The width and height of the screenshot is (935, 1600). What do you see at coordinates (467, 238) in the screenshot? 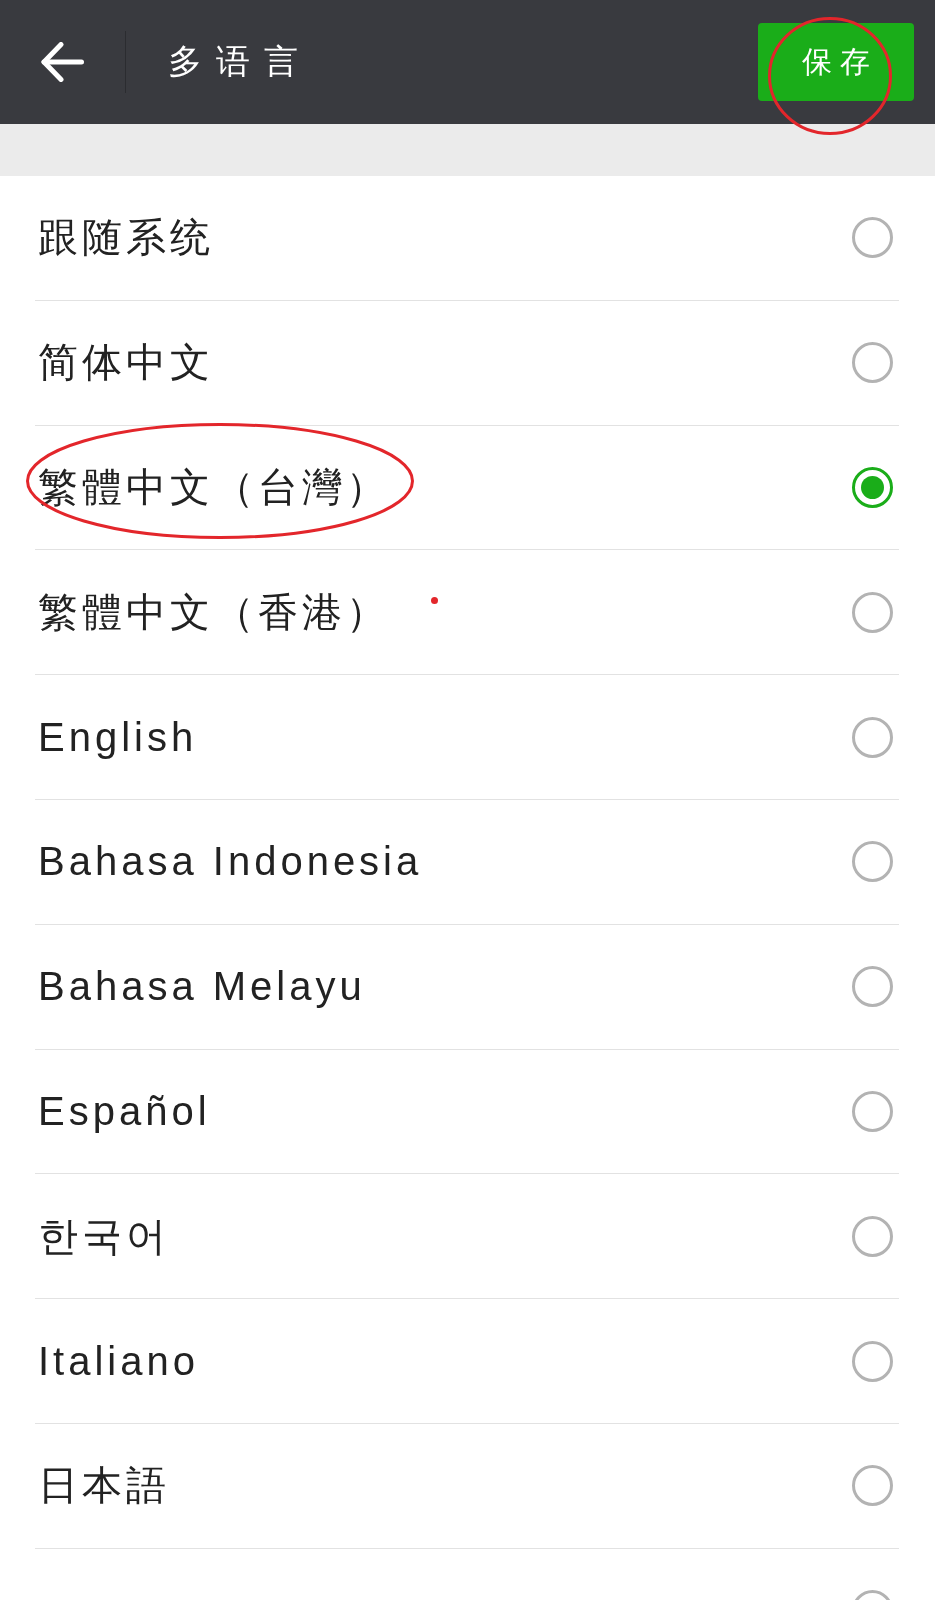
I see `language-option: 跟随系统` at bounding box center [467, 238].